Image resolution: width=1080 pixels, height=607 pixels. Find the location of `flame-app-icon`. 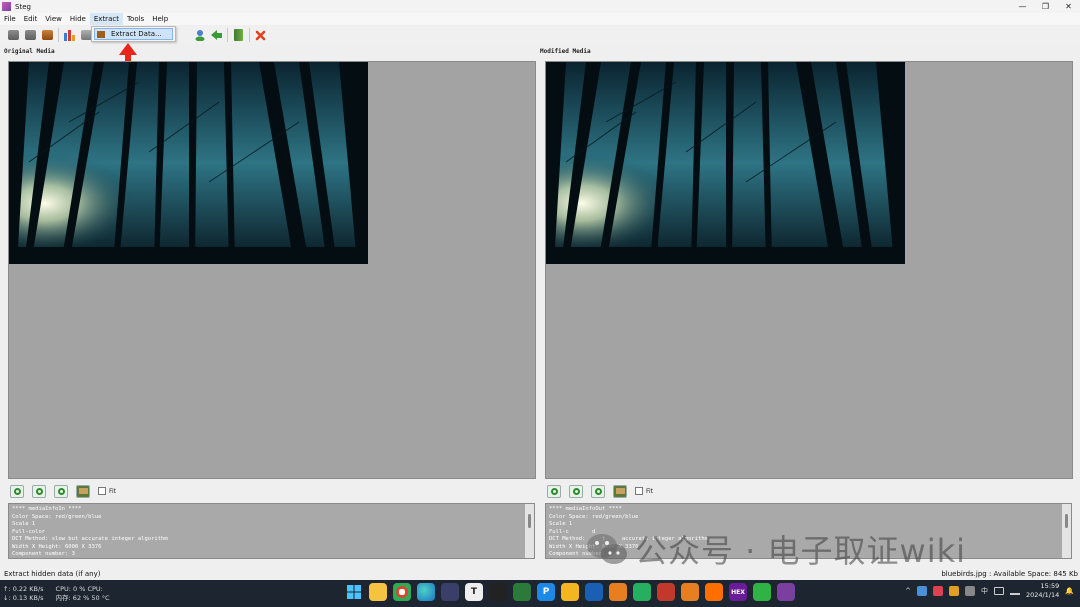

flame-app-icon is located at coordinates (714, 592).